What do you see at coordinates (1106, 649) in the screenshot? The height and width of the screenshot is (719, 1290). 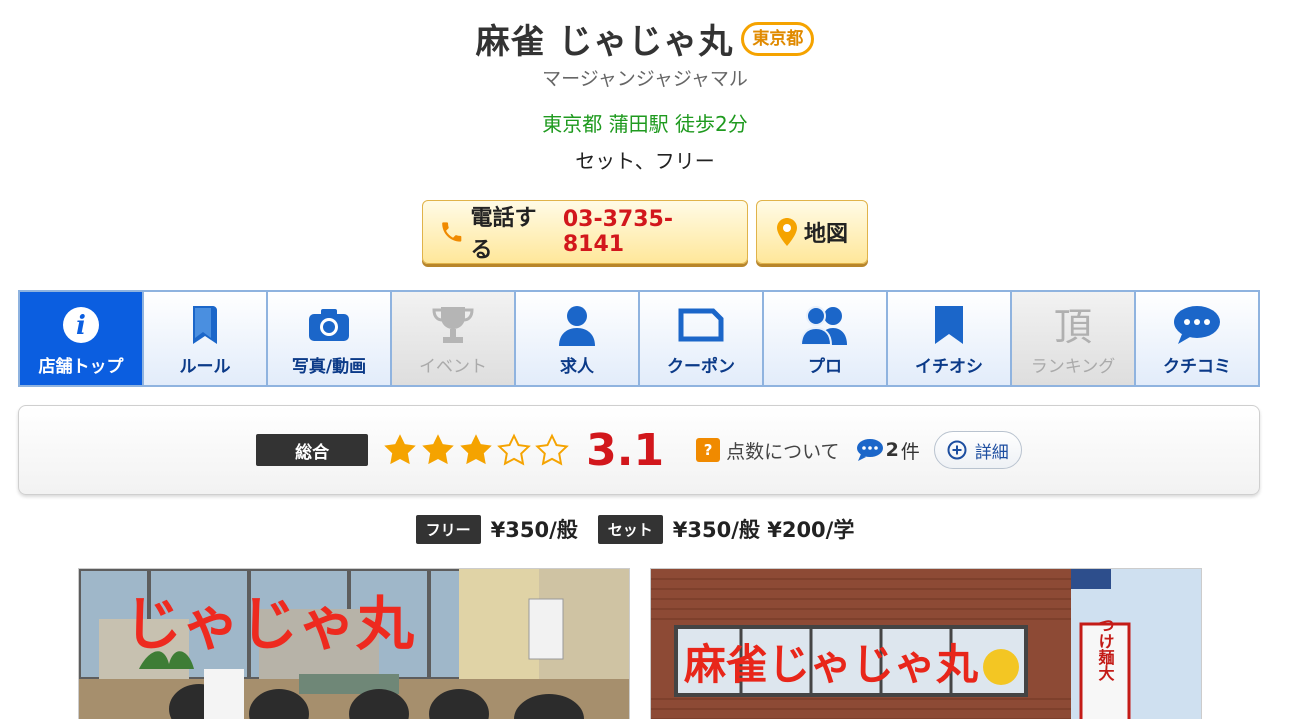 I see `side-sign: つけ麺大` at bounding box center [1106, 649].